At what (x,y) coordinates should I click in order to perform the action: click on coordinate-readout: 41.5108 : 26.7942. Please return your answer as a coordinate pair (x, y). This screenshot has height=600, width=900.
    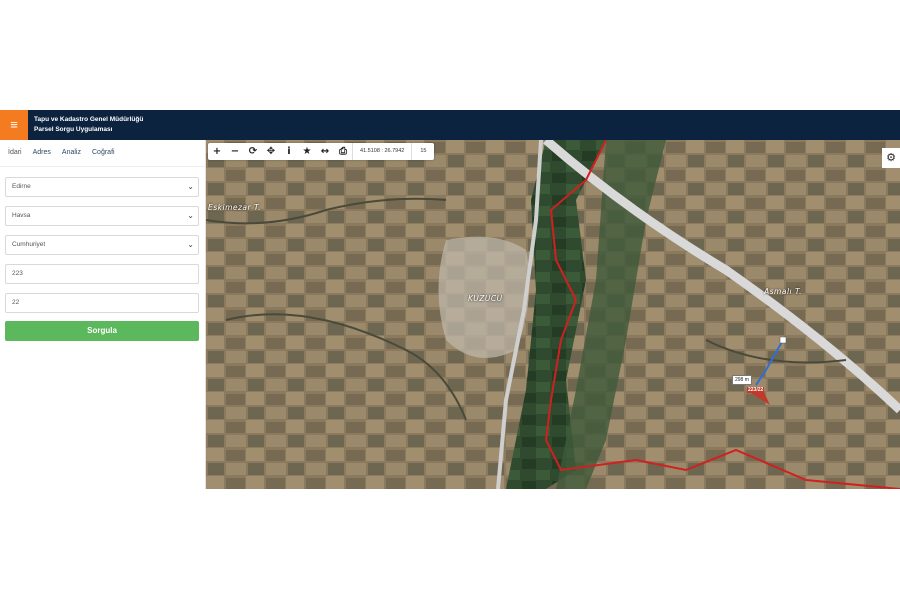
    Looking at the image, I should click on (381, 151).